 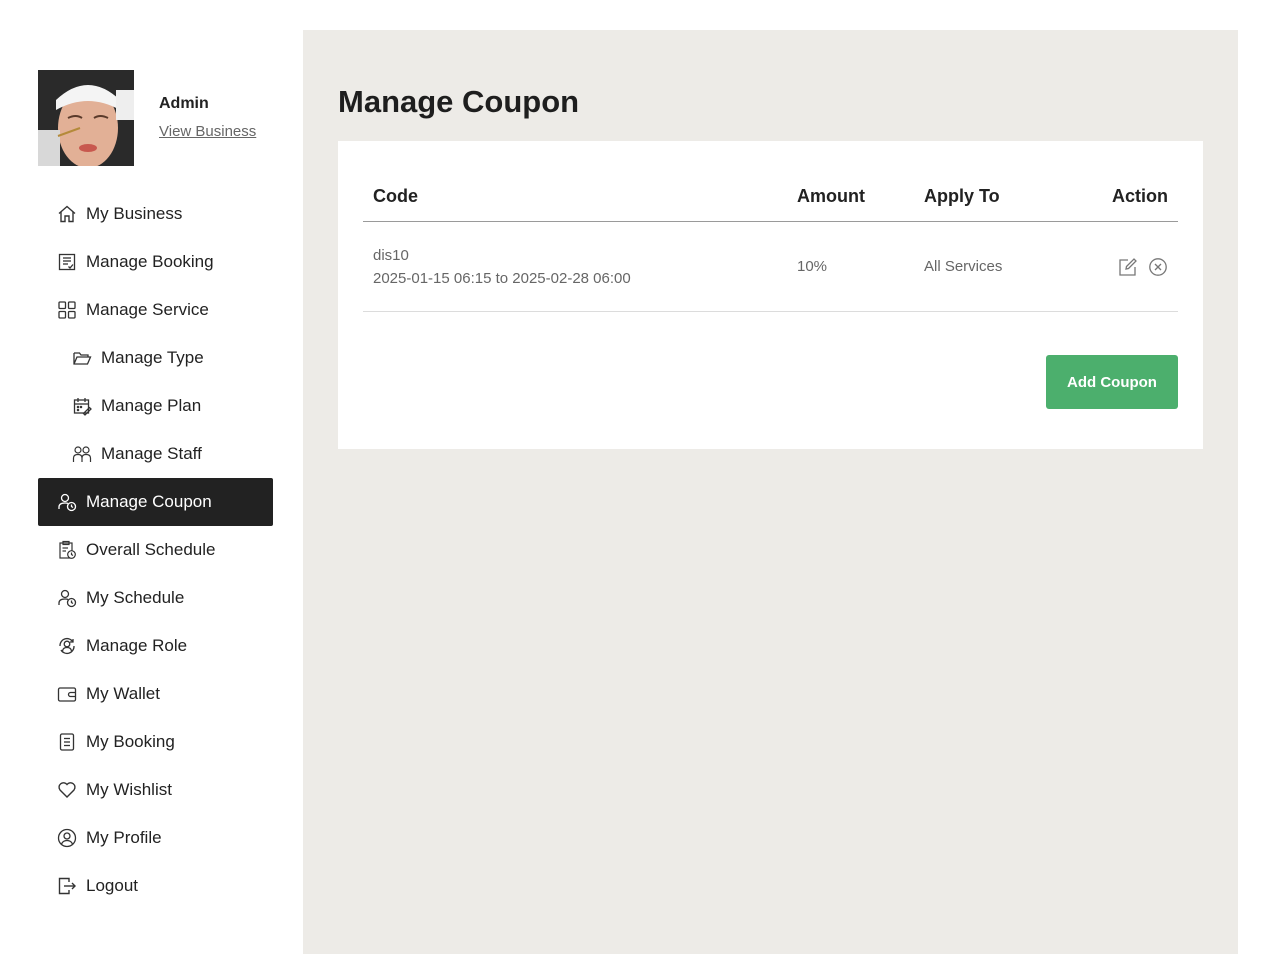 What do you see at coordinates (155, 886) in the screenshot?
I see `sidebar-item-logout: Logout` at bounding box center [155, 886].